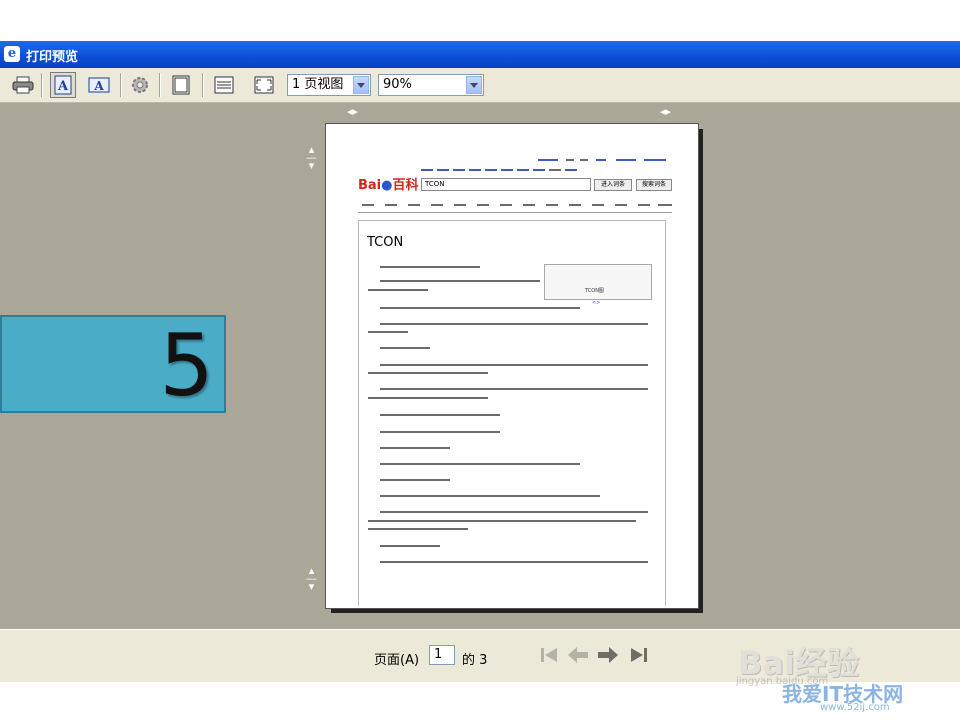 This screenshot has width=960, height=720. I want to click on full-page-icon, so click(264, 85).